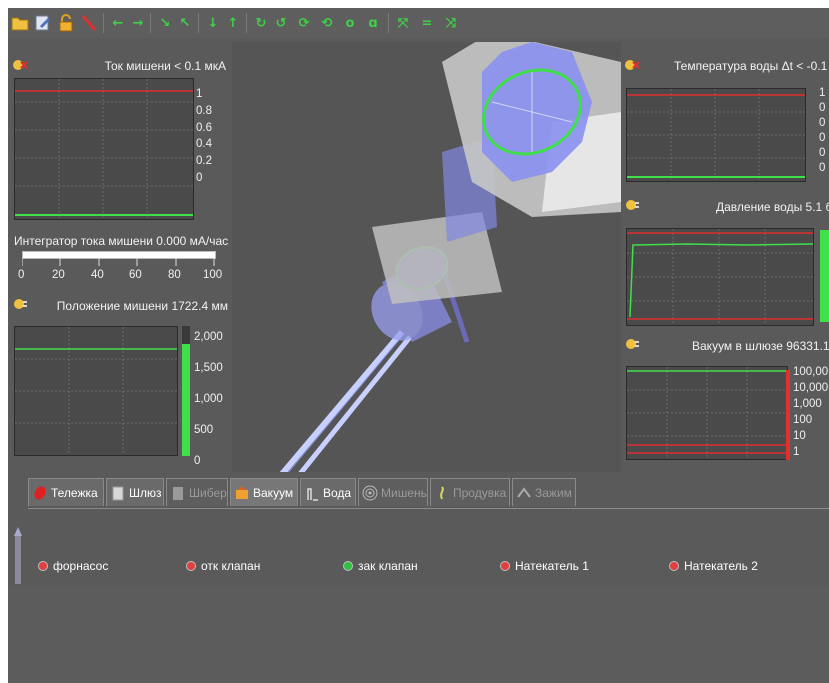 The height and width of the screenshot is (683, 829). What do you see at coordinates (261, 23) in the screenshot?
I see `rotate-left-icon: ↻` at bounding box center [261, 23].